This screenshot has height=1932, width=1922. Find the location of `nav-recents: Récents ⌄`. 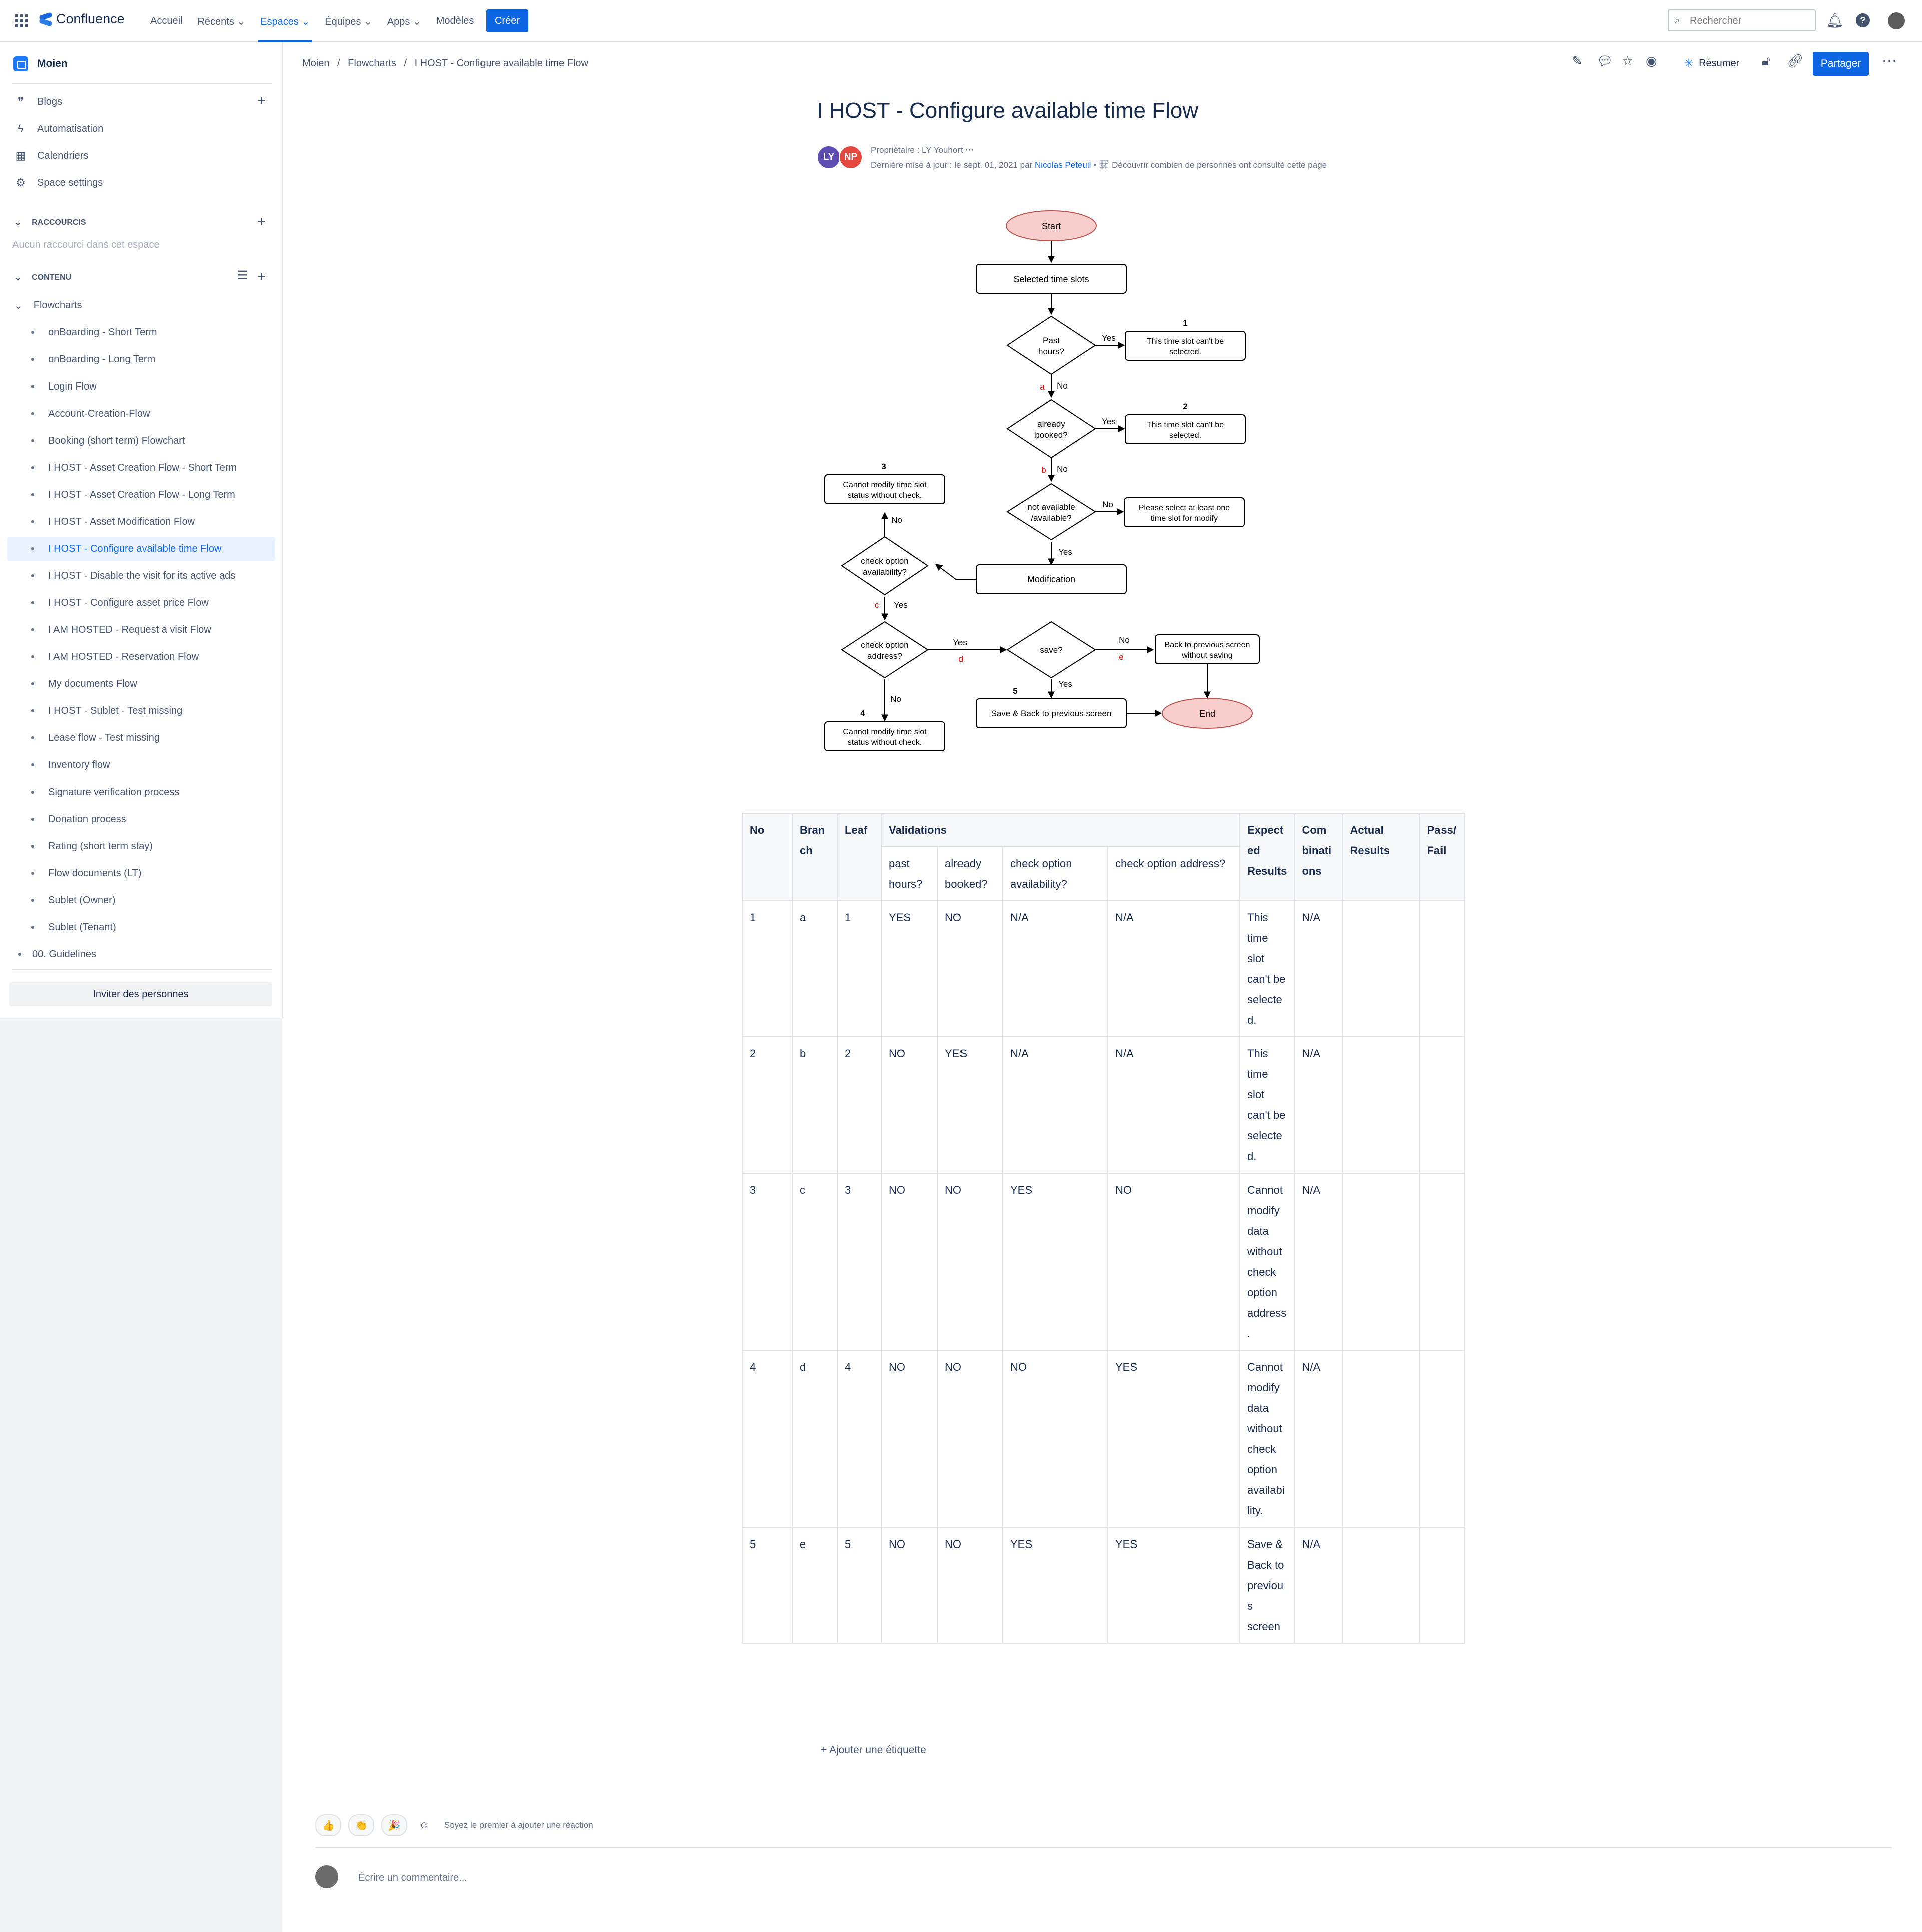

nav-recents: Récents ⌄ is located at coordinates (221, 28).